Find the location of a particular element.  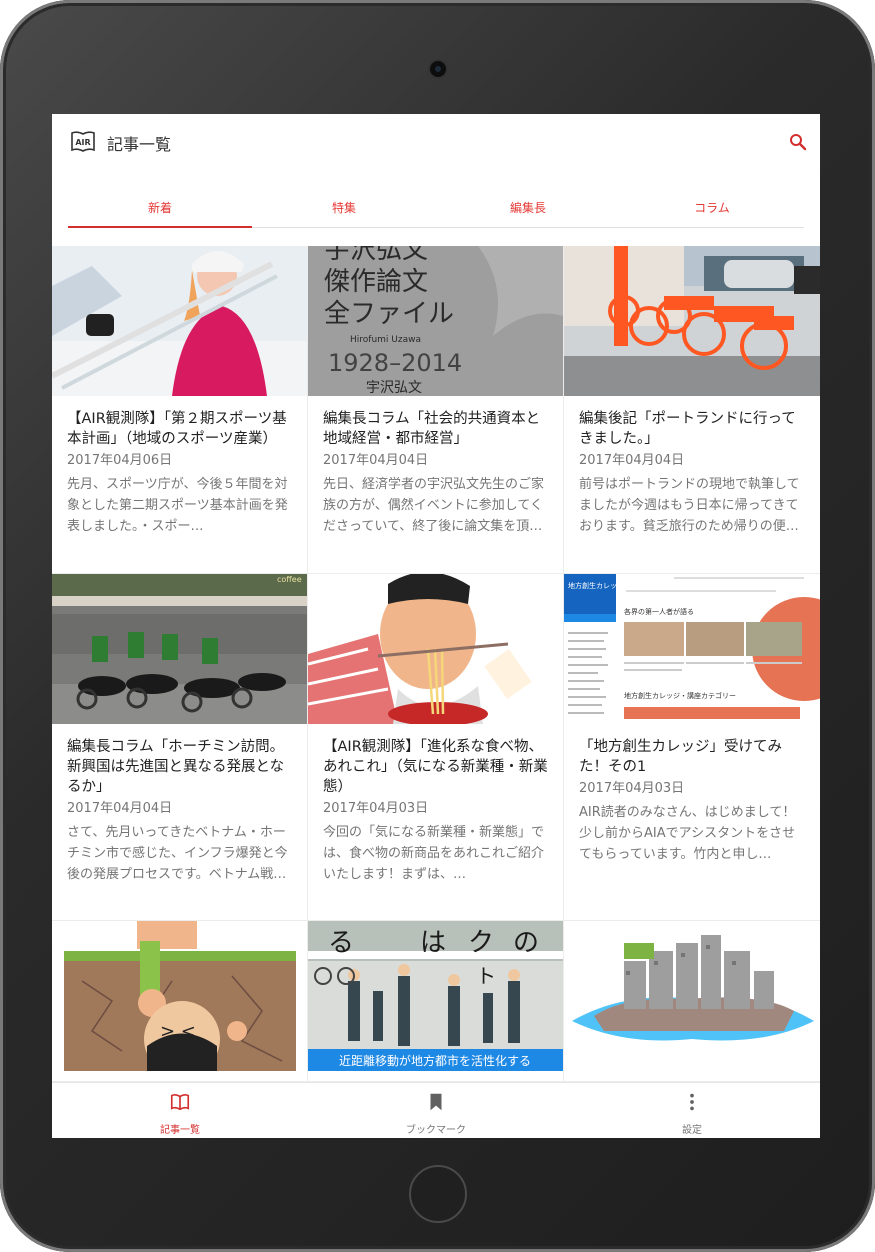

book-title-line-2: 傑作論文 is located at coordinates (376, 282).